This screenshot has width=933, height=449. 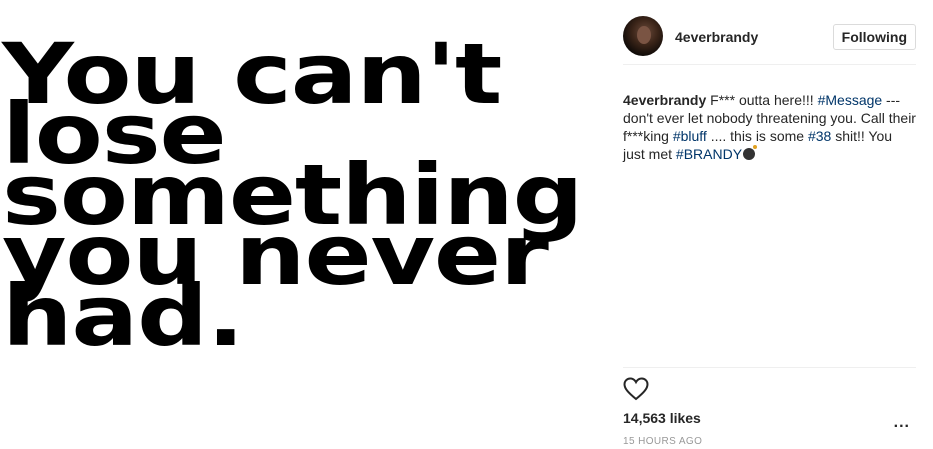 I want to click on divider, so click(x=769, y=367).